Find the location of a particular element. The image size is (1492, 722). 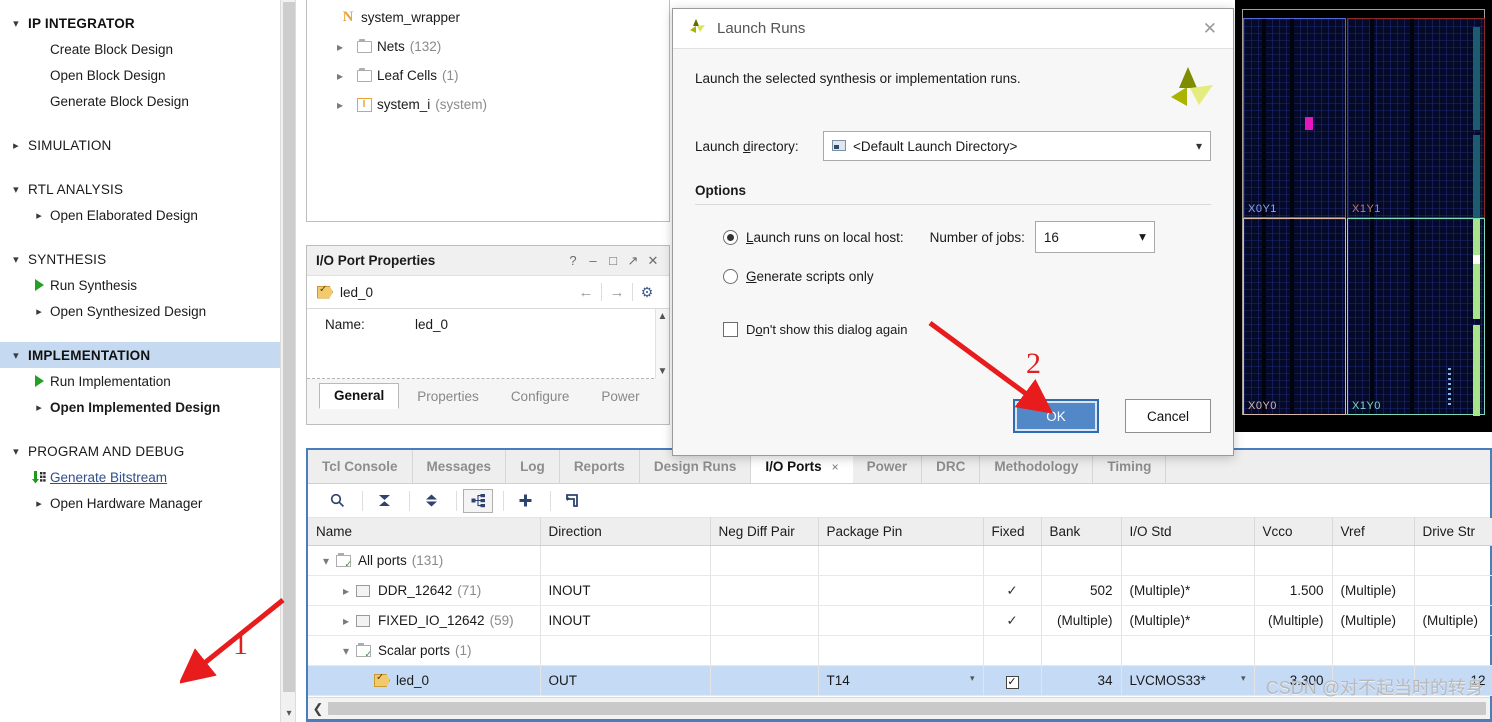

flow-section-program-and-debug: ▾ PROGRAM AND DEBUG is located at coordinates (140, 451).